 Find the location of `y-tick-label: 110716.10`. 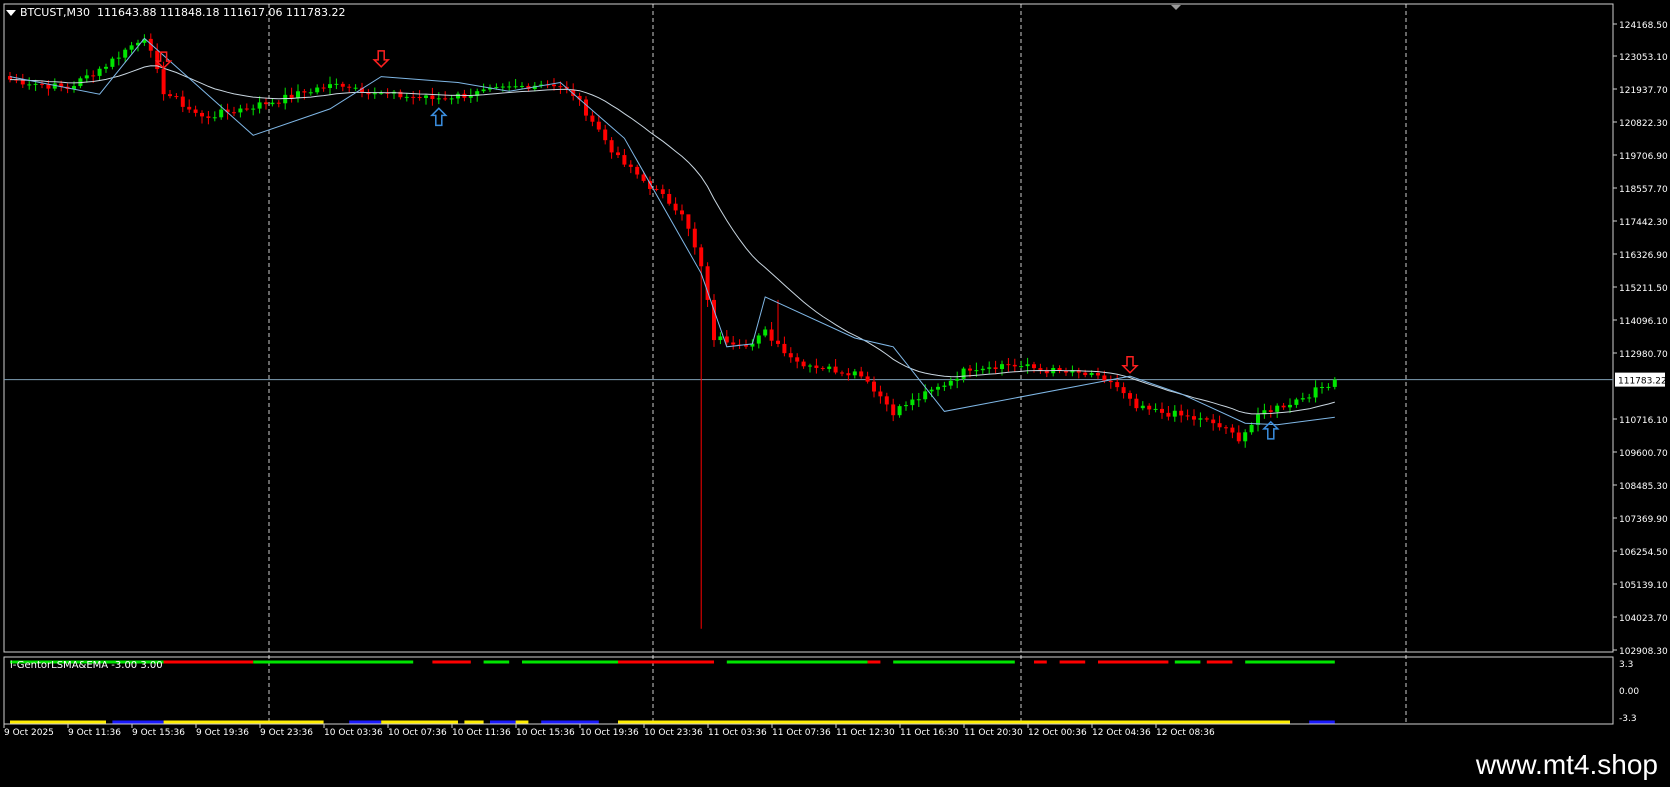

y-tick-label: 110716.10 is located at coordinates (1643, 421).